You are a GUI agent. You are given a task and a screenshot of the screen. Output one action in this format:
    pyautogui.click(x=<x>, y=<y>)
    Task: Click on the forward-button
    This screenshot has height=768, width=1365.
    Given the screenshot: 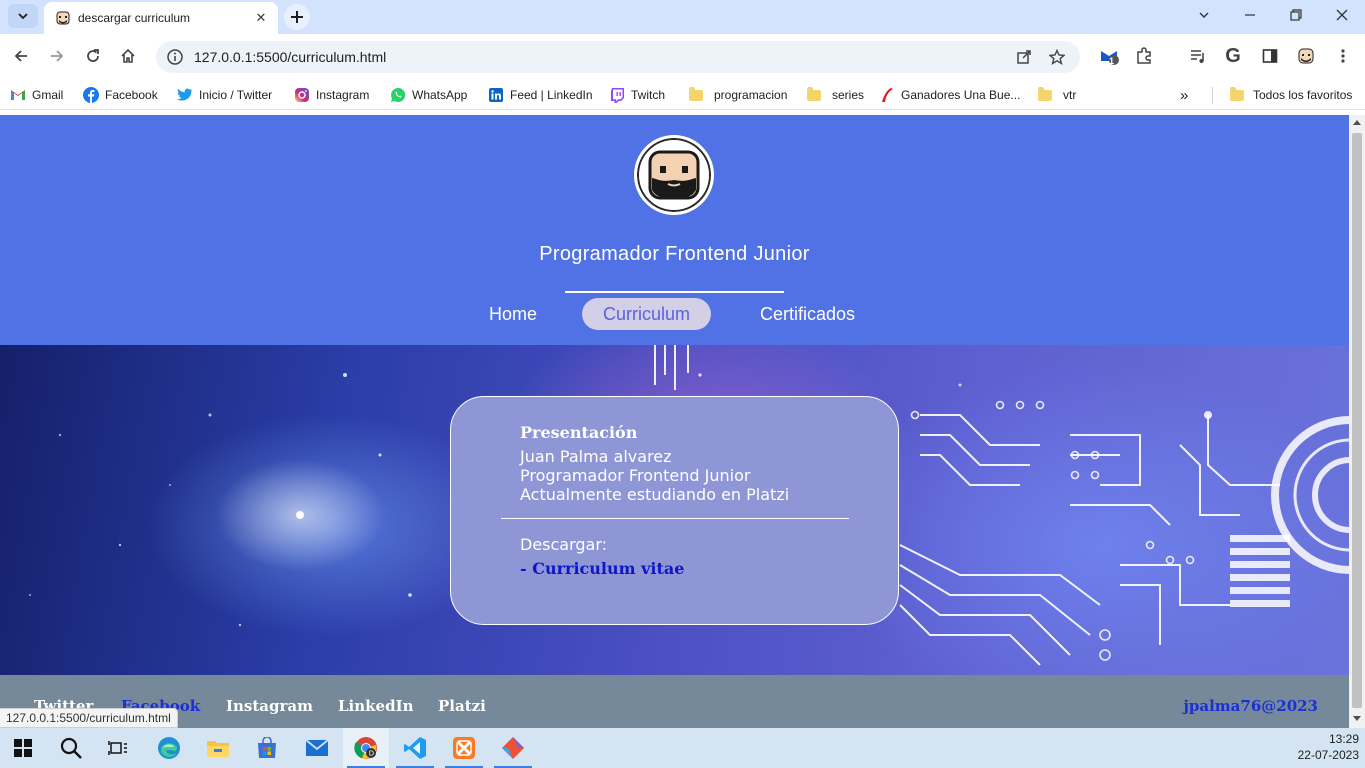 What is the action you would take?
    pyautogui.click(x=57, y=56)
    